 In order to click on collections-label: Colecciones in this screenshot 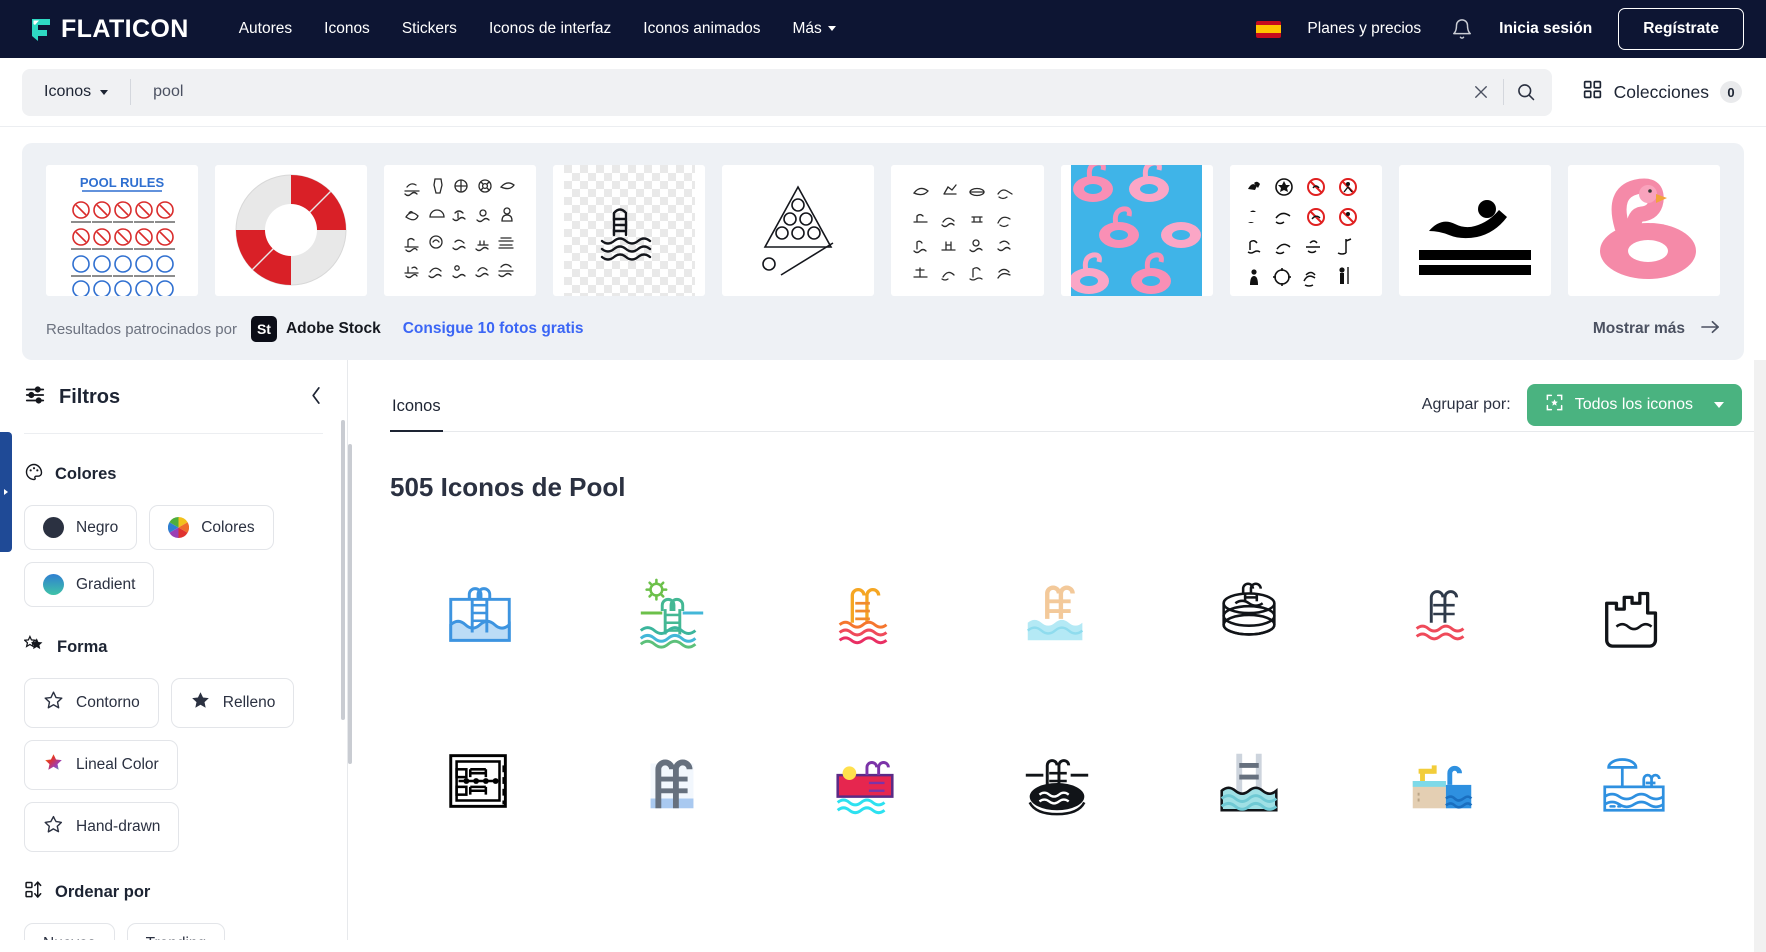, I will do `click(1661, 91)`.